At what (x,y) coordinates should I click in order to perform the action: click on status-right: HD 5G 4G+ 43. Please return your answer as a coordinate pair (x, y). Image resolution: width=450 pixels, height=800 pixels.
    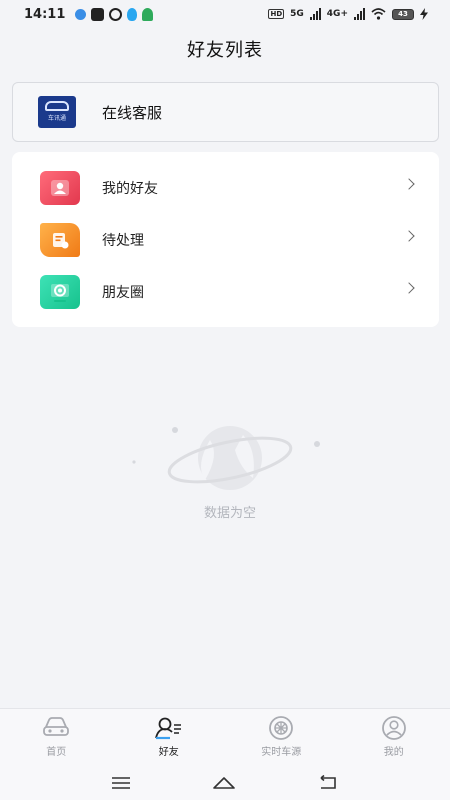
    Looking at the image, I should click on (348, 14).